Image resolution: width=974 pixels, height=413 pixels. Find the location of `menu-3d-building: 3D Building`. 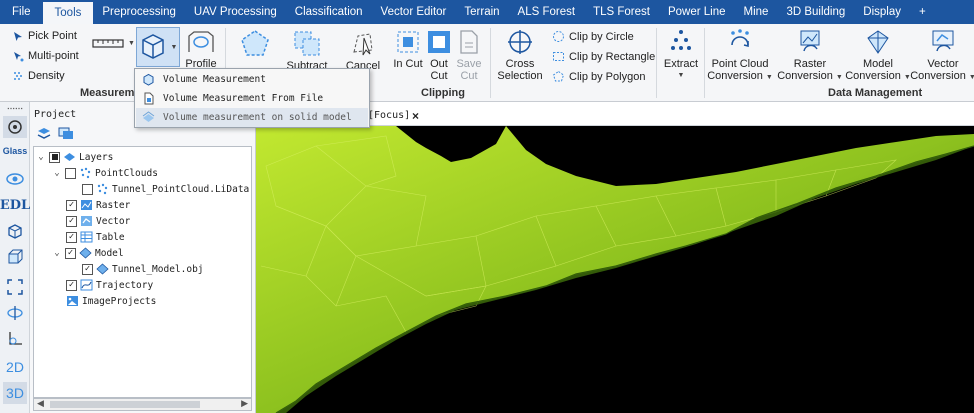

menu-3d-building: 3D Building is located at coordinates (815, 12).